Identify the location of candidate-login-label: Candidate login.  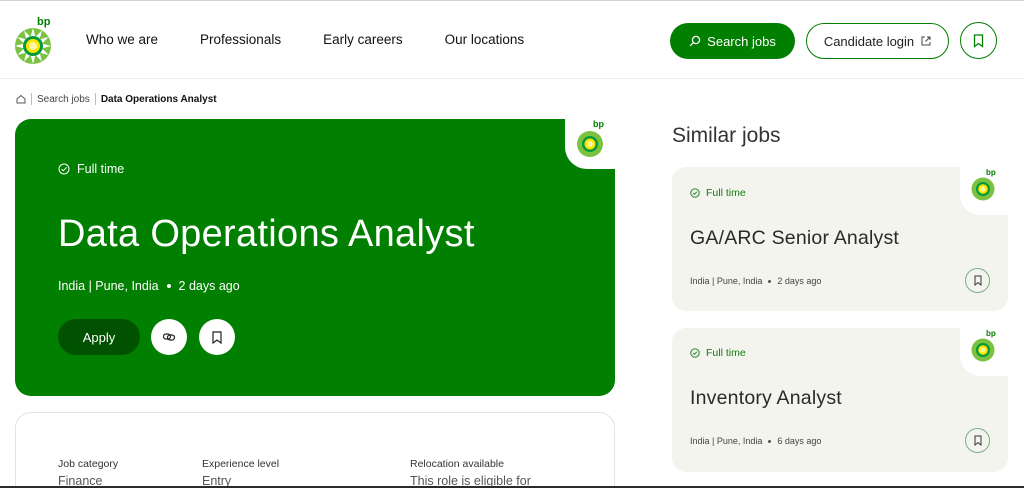
(869, 41).